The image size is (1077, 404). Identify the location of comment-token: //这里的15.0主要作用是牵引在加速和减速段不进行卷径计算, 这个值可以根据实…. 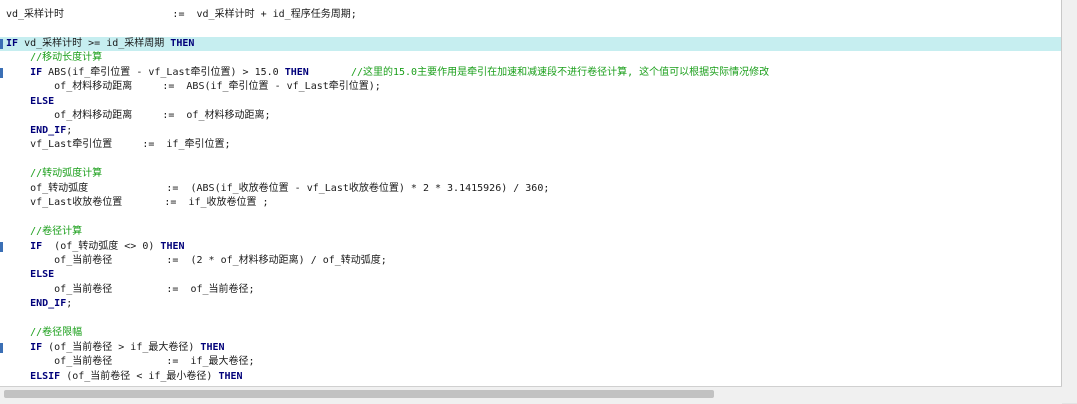
(539, 72).